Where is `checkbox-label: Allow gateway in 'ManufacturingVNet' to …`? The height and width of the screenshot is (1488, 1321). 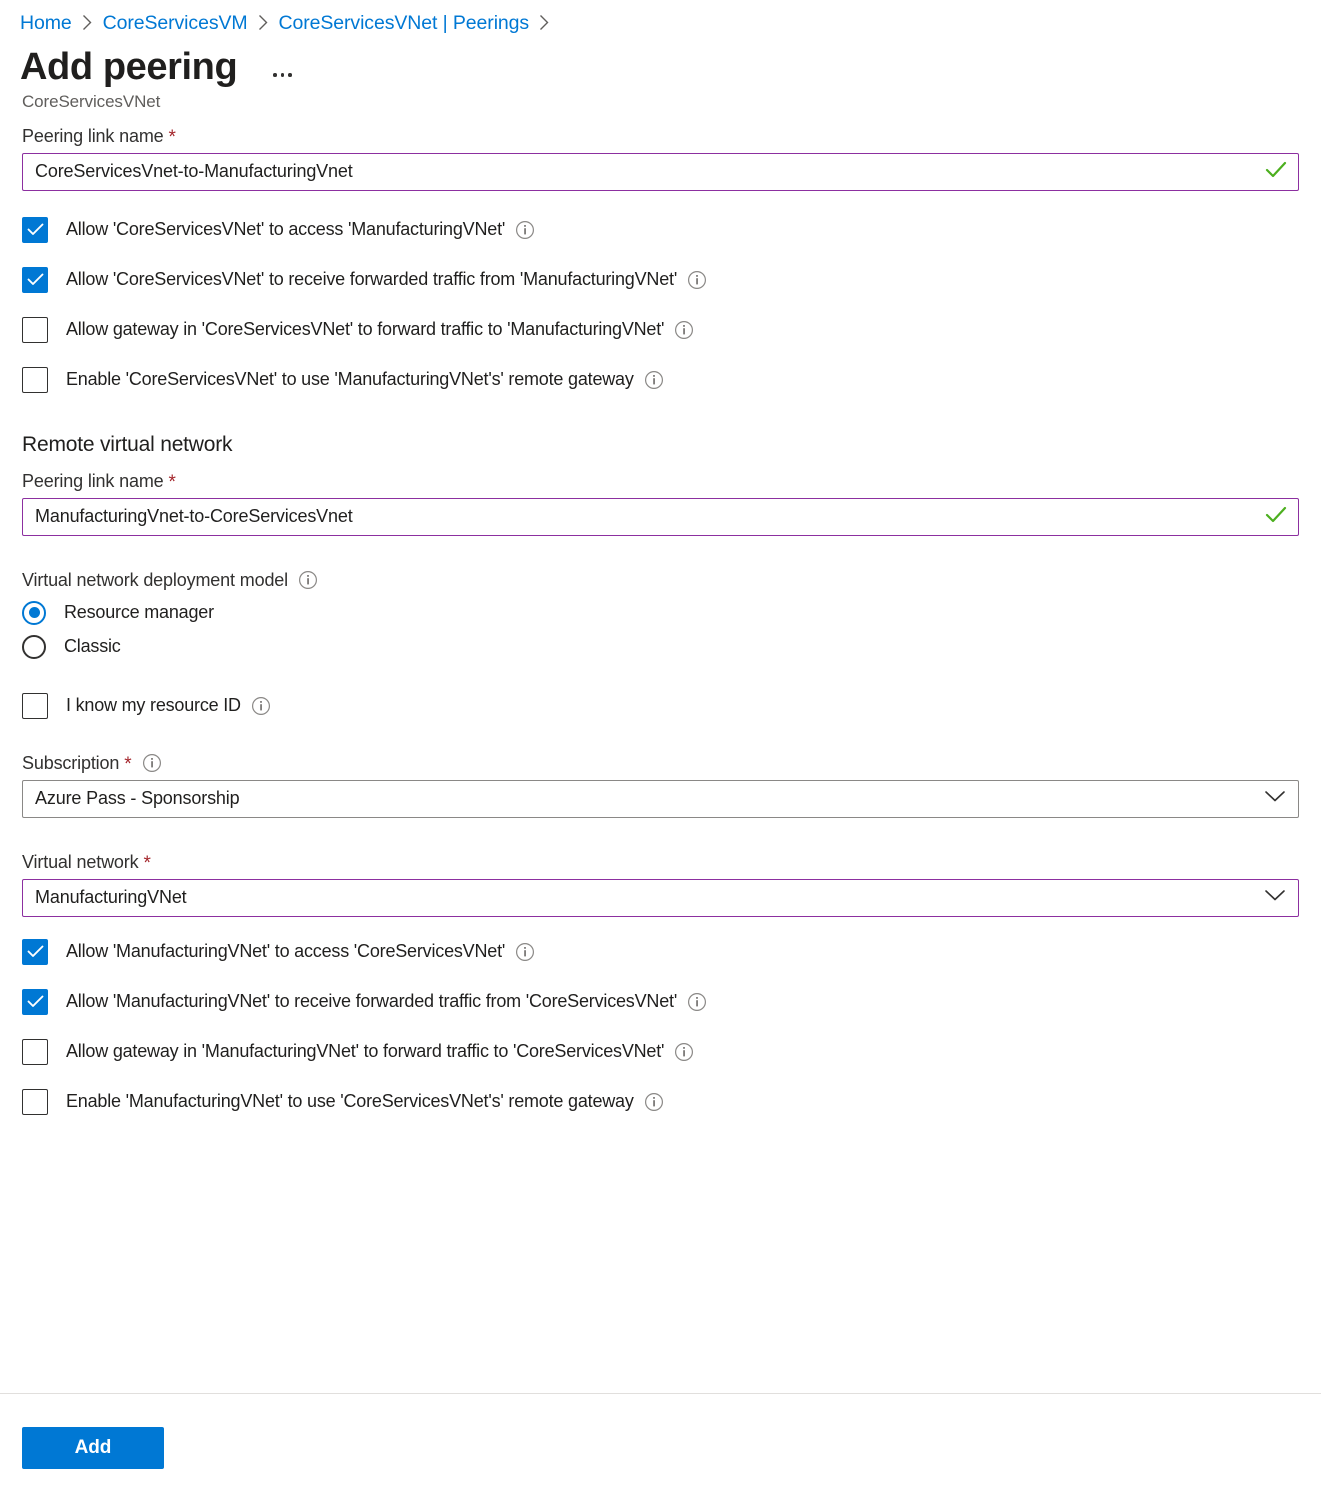 checkbox-label: Allow gateway in 'ManufacturingVNet' to … is located at coordinates (365, 1051).